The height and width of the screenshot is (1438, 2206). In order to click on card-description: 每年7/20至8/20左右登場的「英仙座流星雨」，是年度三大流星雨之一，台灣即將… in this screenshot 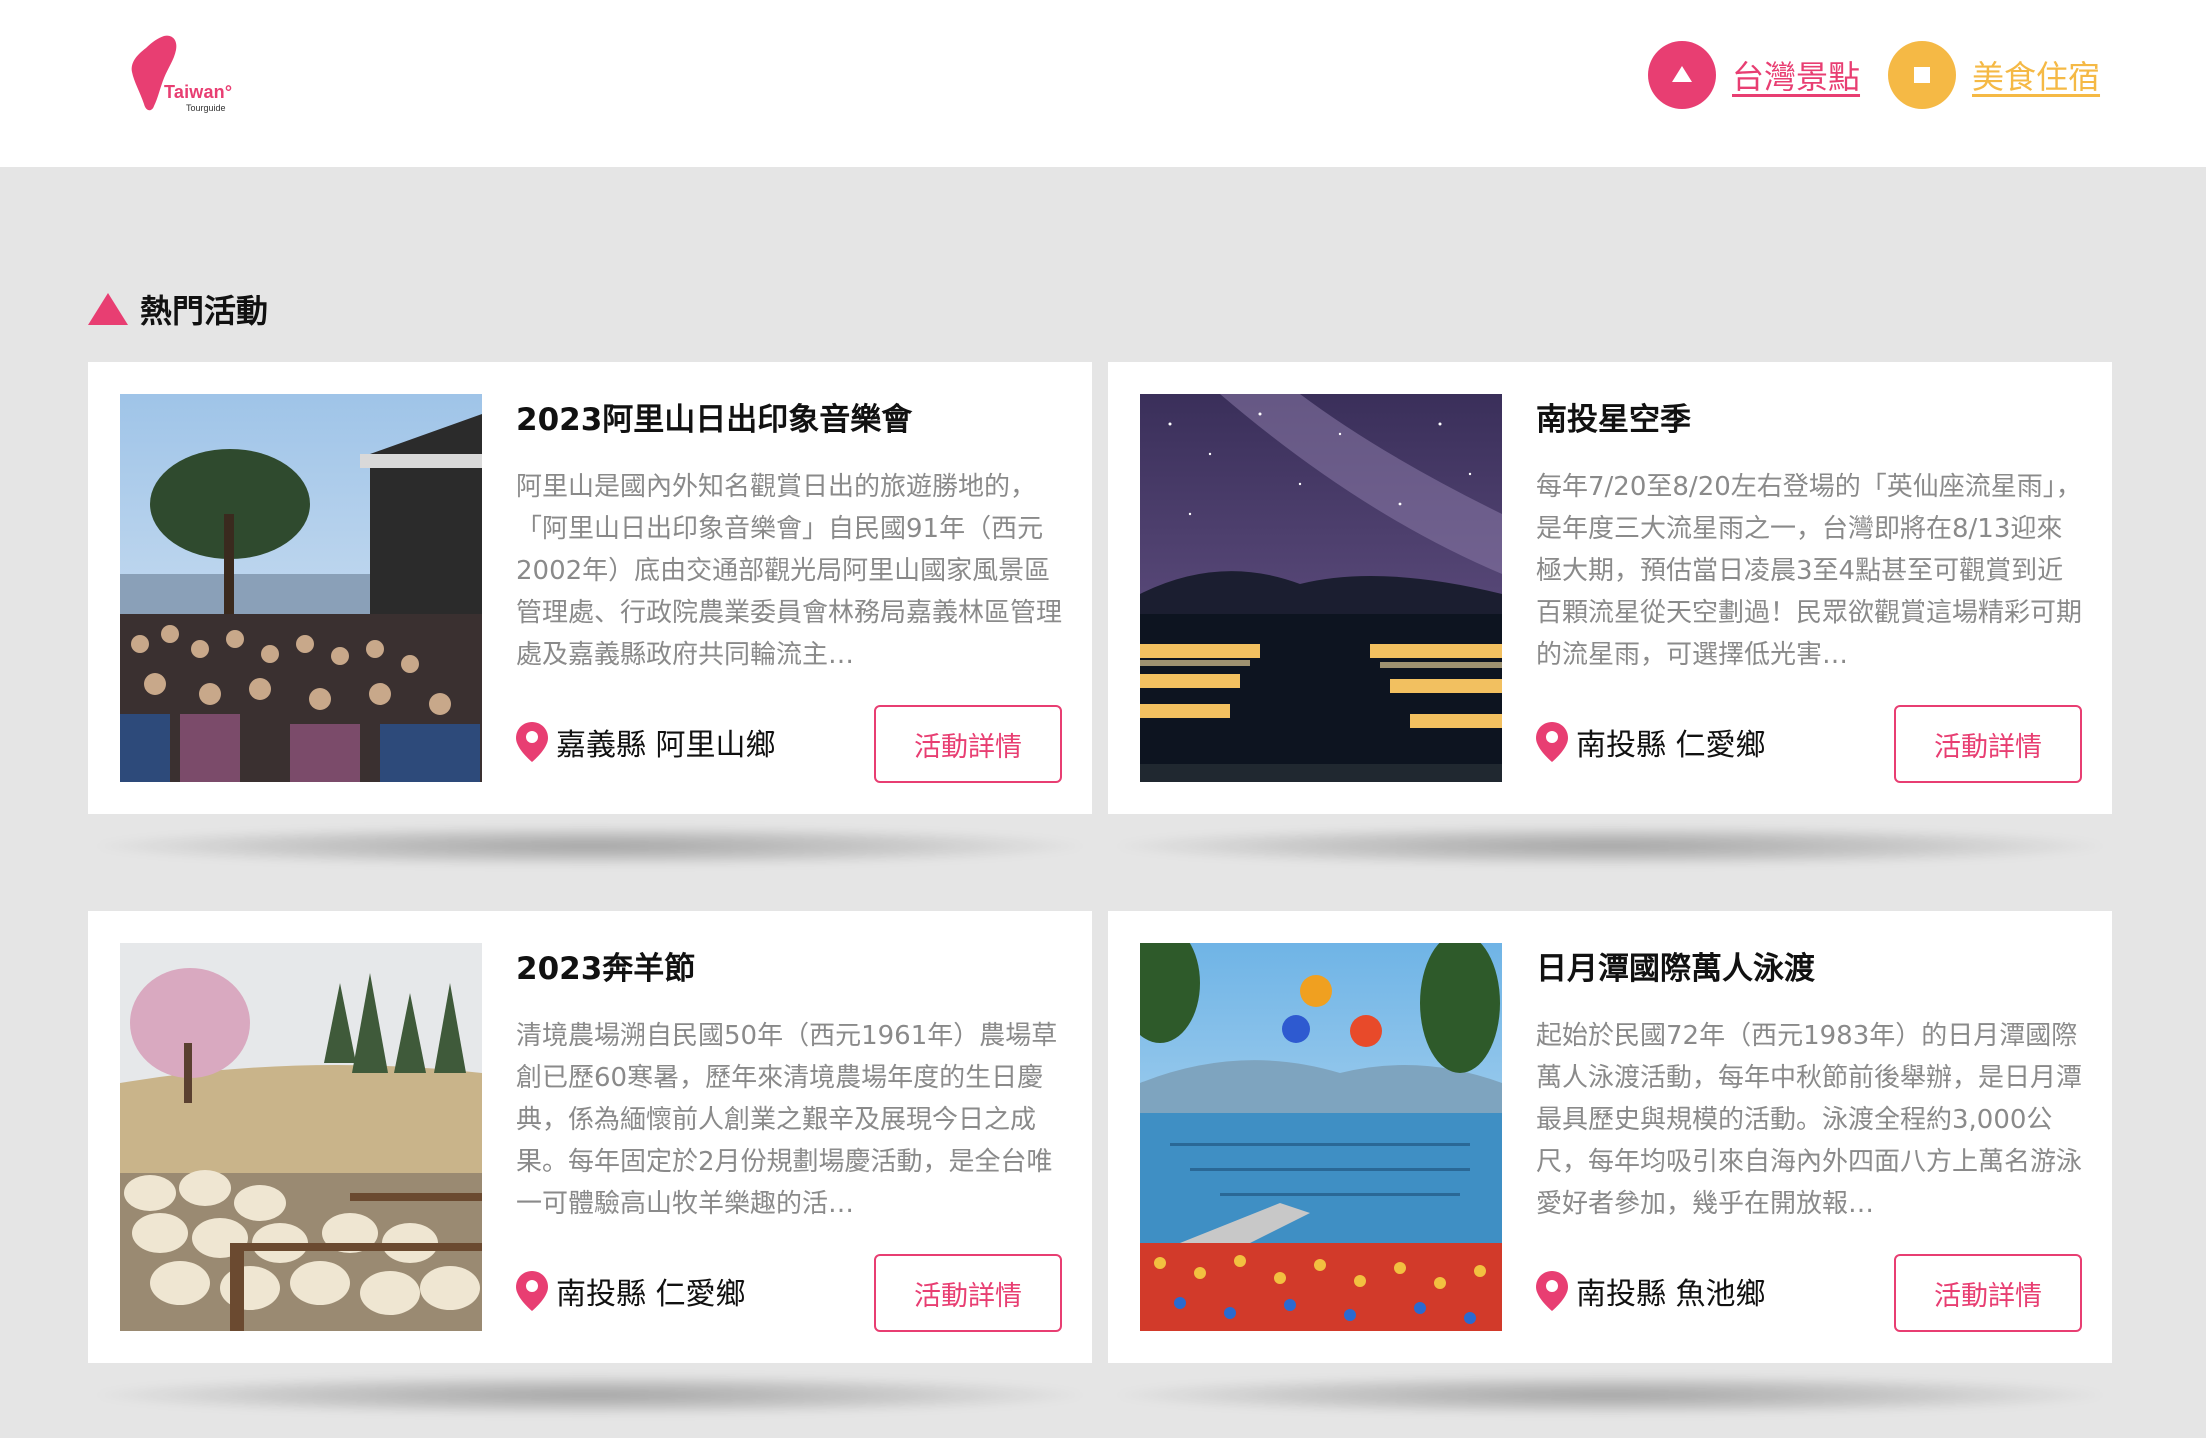, I will do `click(1809, 571)`.